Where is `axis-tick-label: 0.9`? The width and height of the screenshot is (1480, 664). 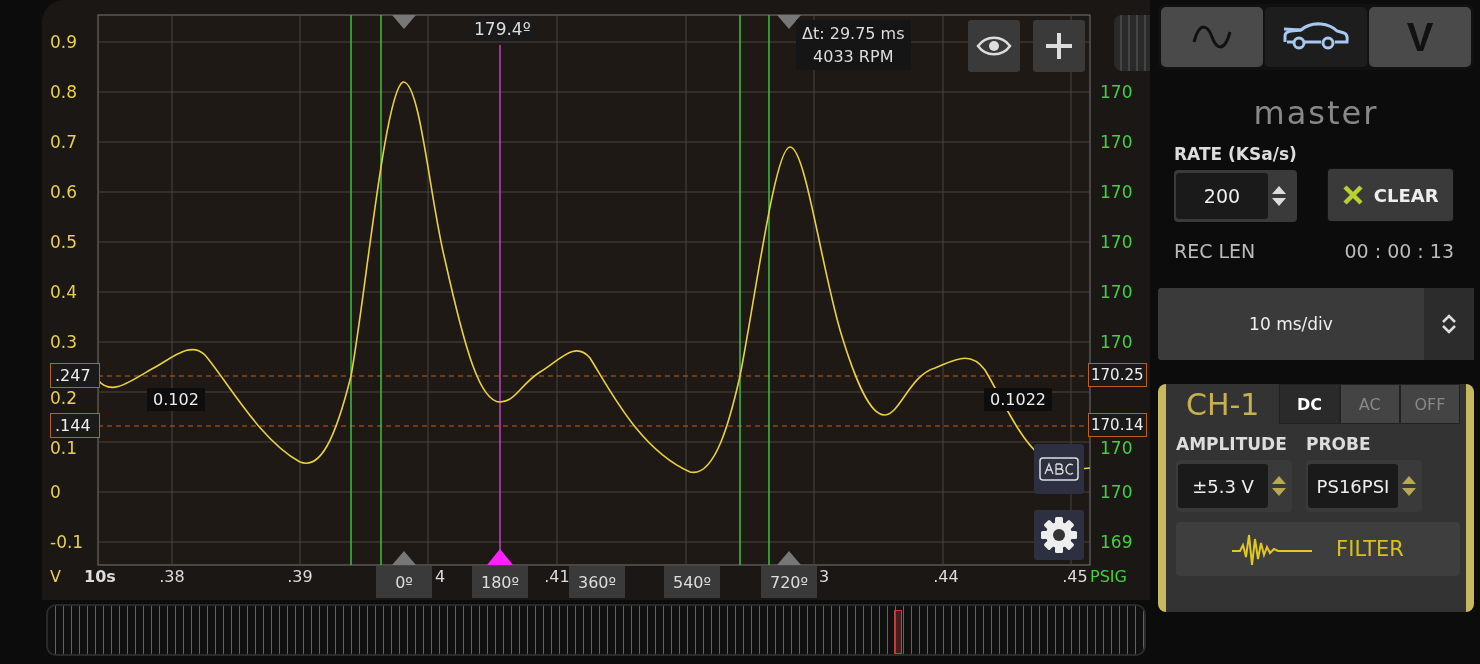
axis-tick-label: 0.9 is located at coordinates (64, 42).